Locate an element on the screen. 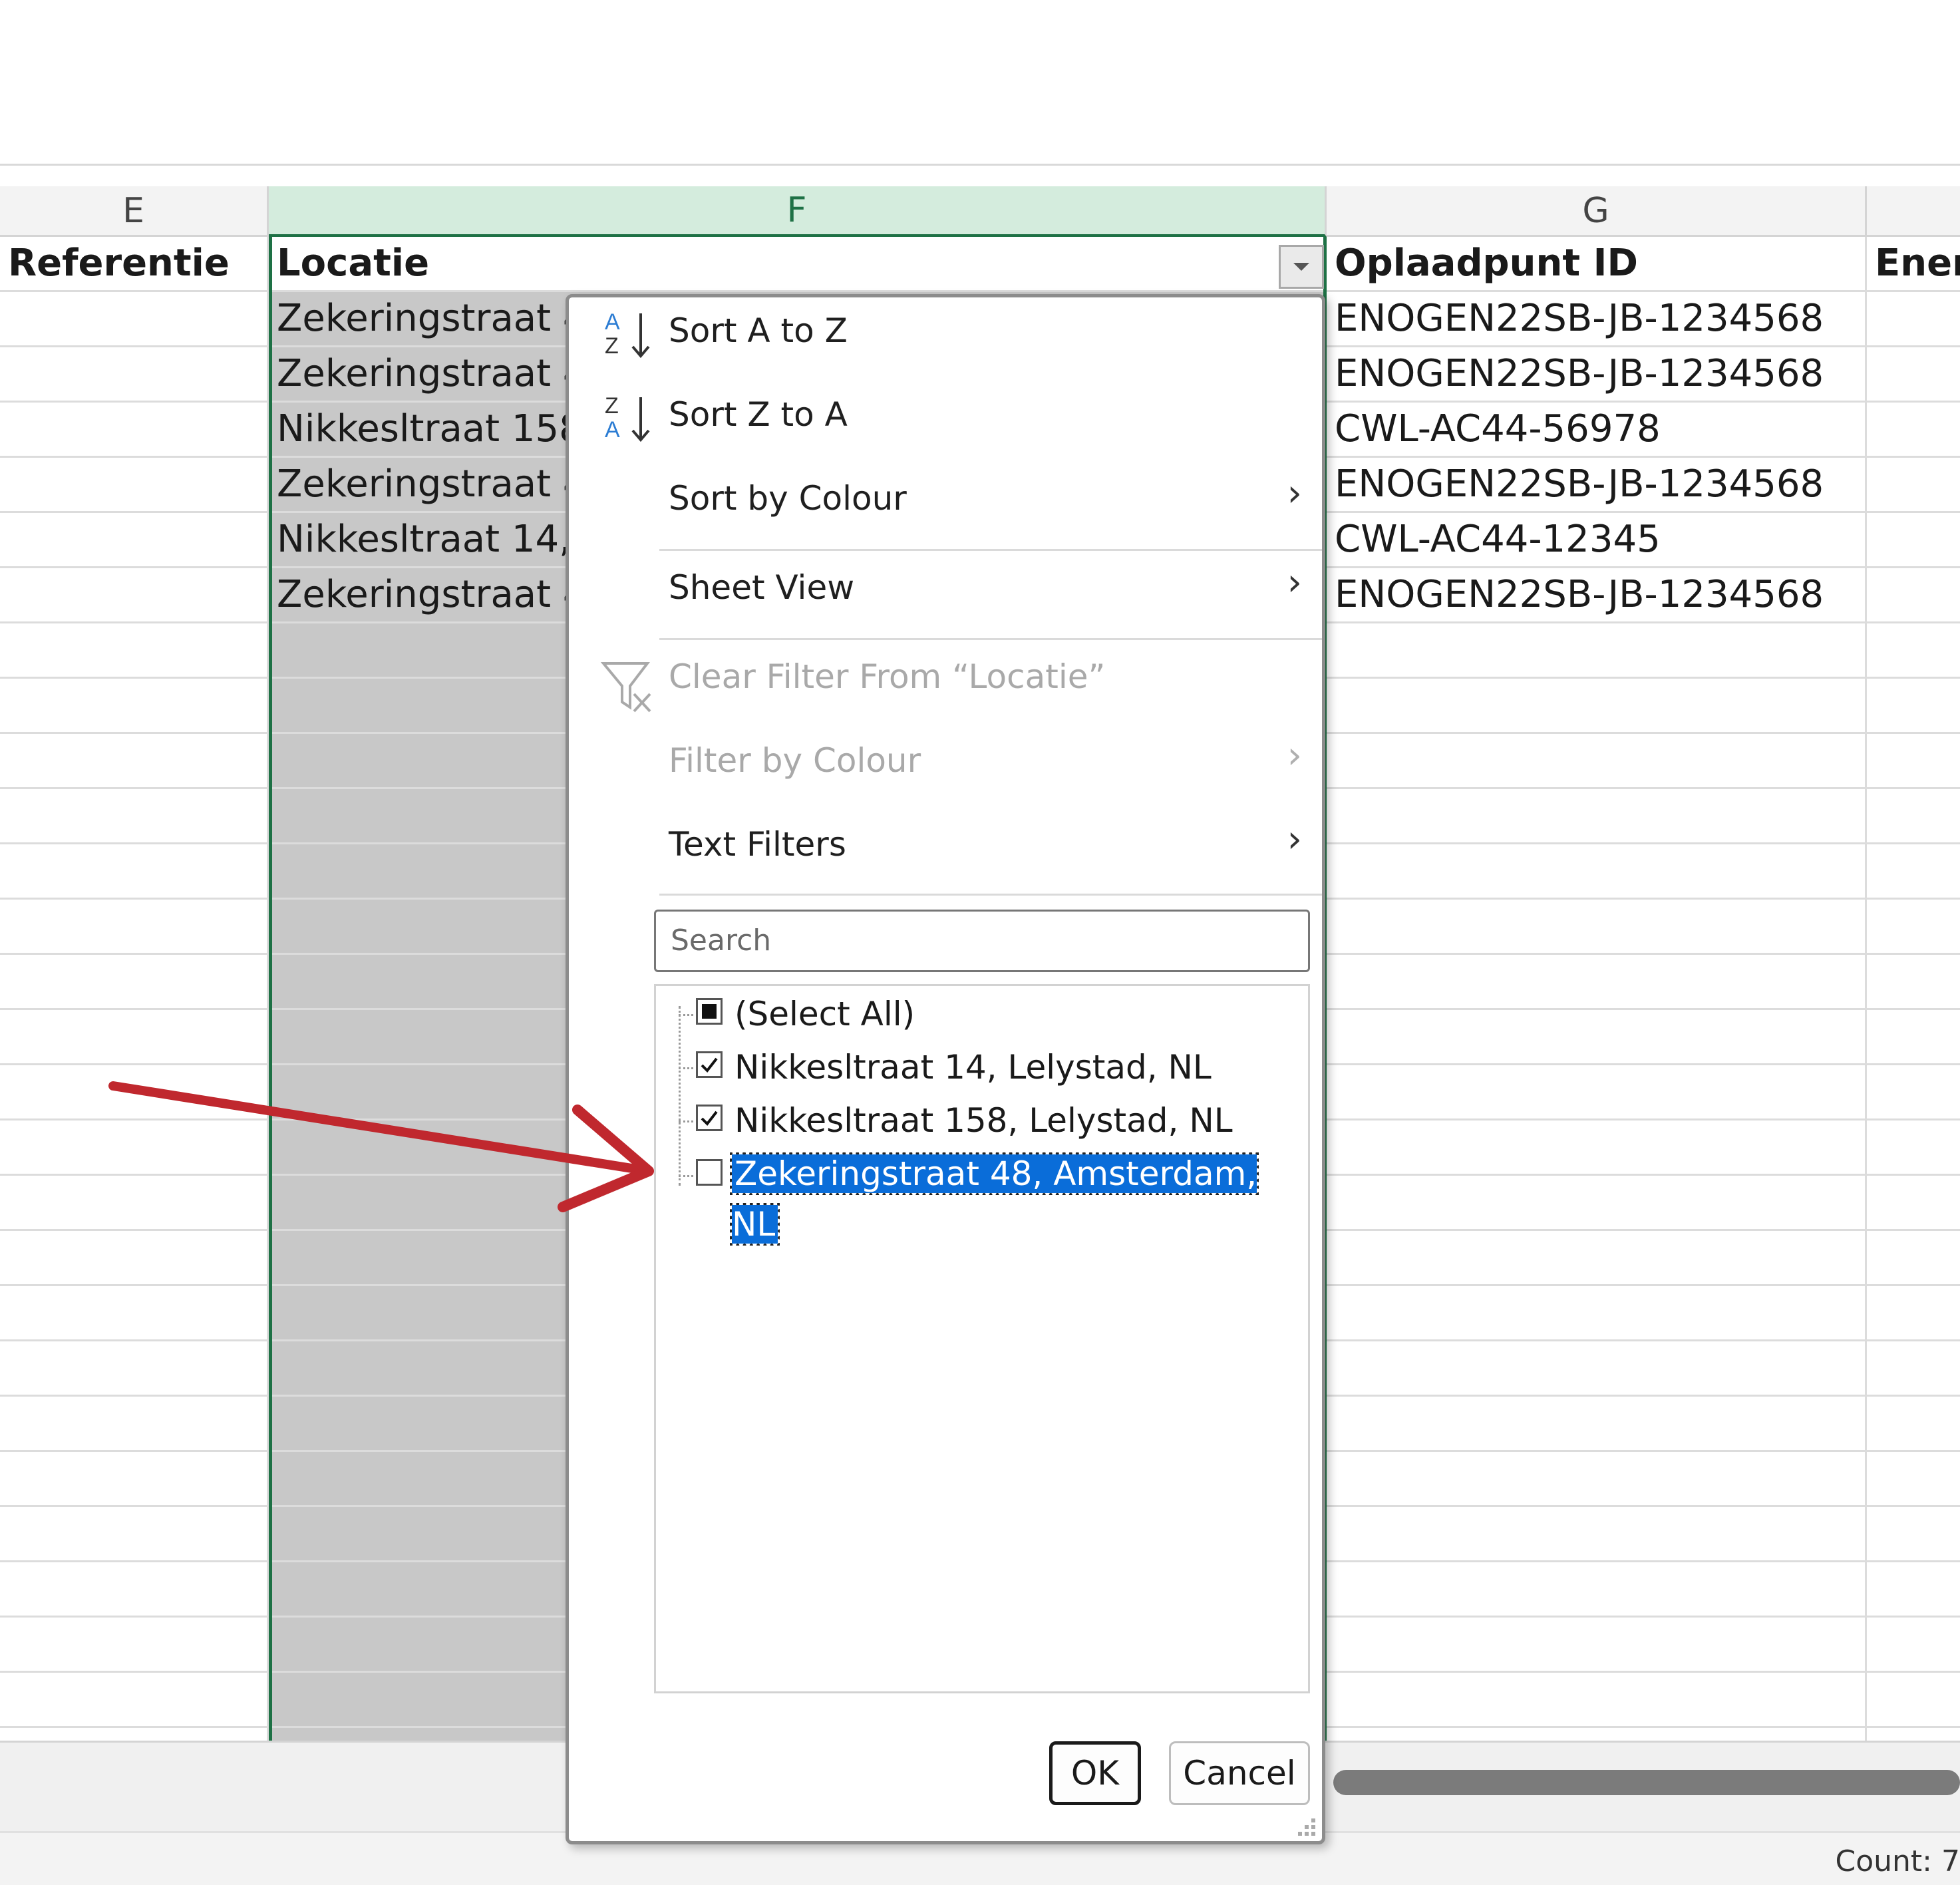 This screenshot has width=1960, height=1885. menu-sort-a-to-z: Sort A to Z is located at coordinates (758, 330).